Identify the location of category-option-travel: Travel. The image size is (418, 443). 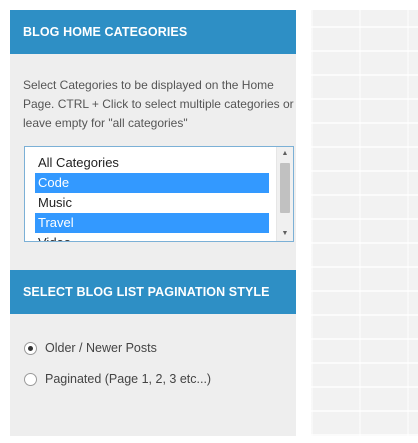
(152, 223).